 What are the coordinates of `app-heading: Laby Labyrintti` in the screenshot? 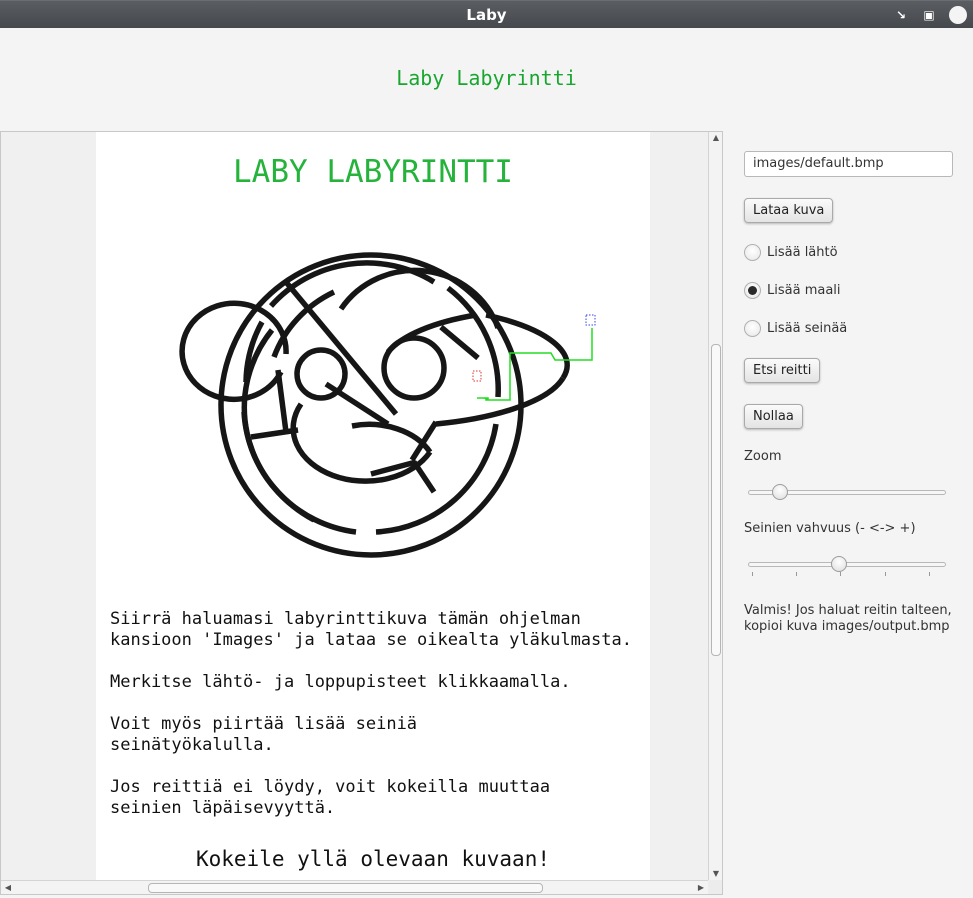 It's located at (486, 78).